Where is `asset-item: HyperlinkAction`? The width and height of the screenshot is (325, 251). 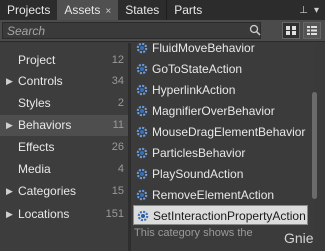 asset-item: HyperlinkAction is located at coordinates (222, 90).